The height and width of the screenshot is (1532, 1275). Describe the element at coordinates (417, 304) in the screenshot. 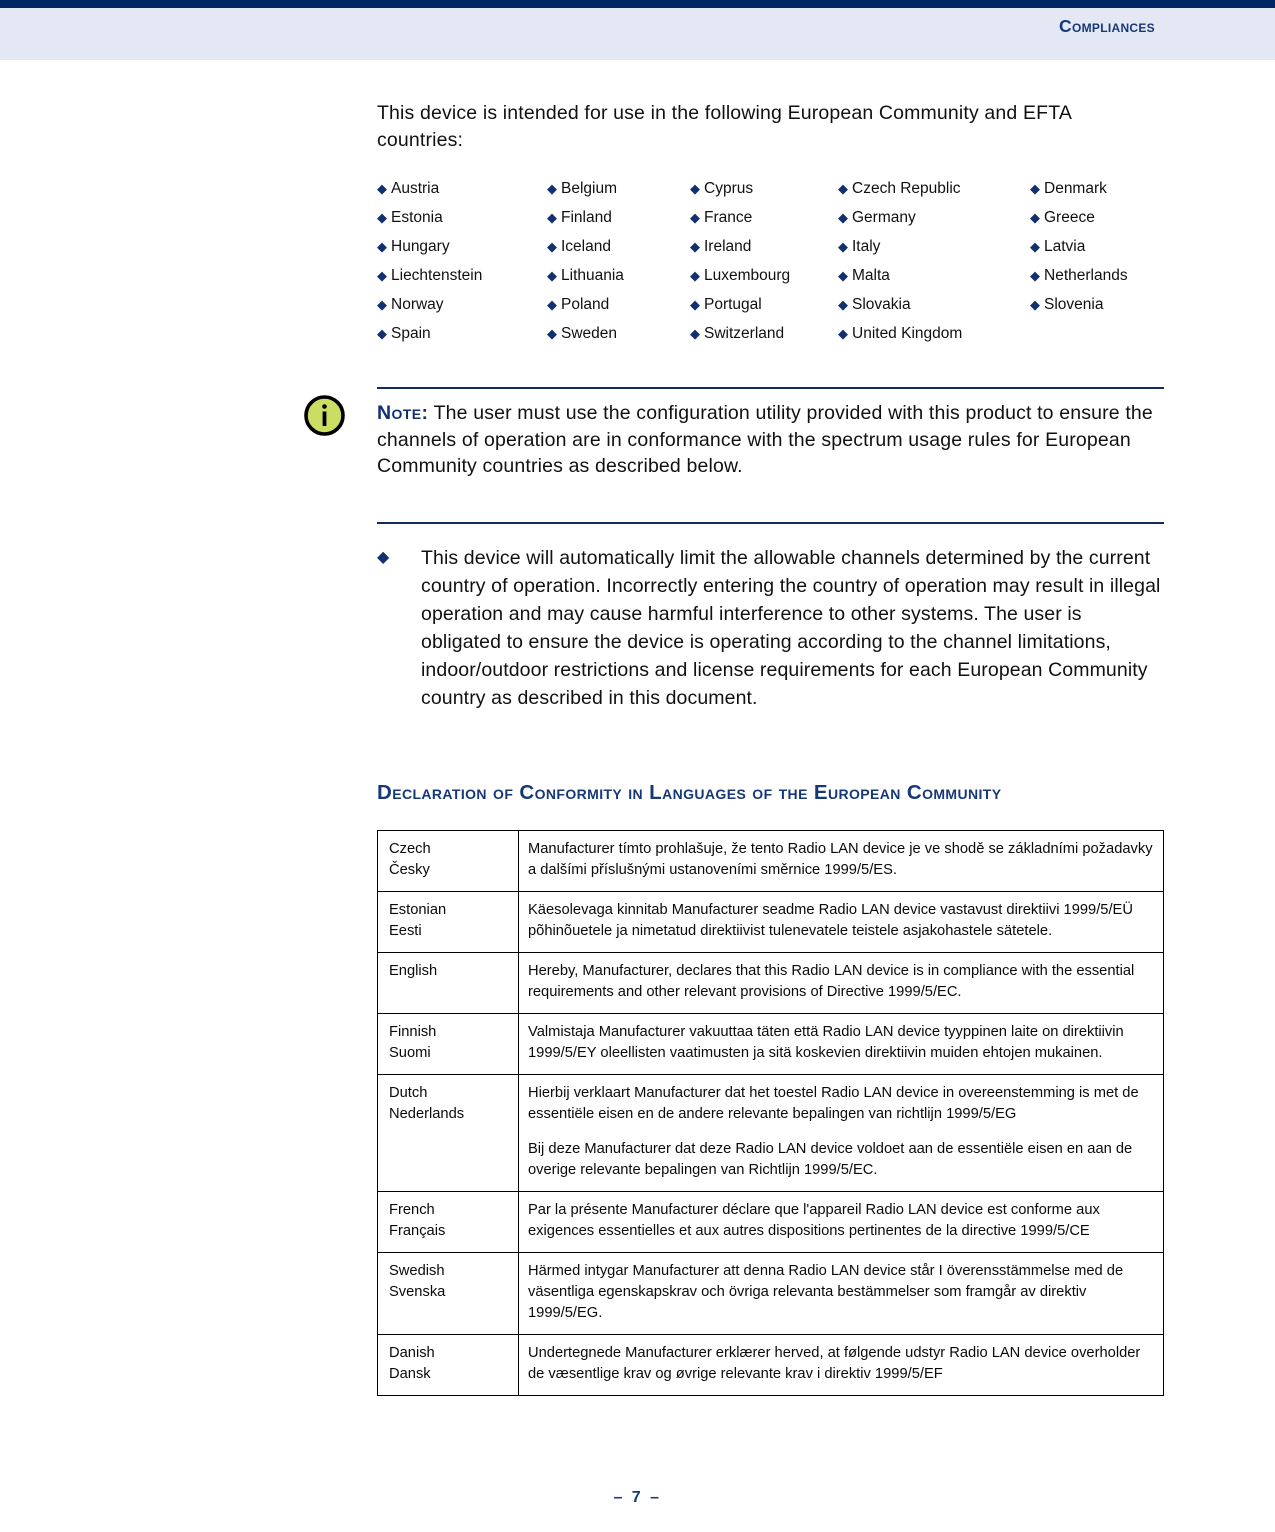

I see `country-label: Norway` at that location.